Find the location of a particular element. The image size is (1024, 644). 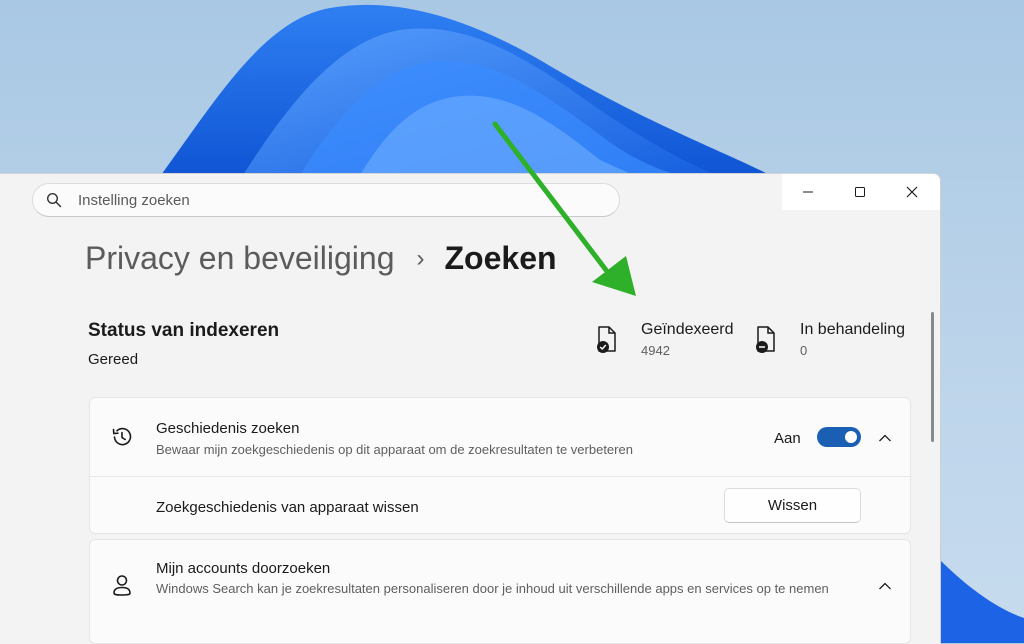

close-button is located at coordinates (912, 192).